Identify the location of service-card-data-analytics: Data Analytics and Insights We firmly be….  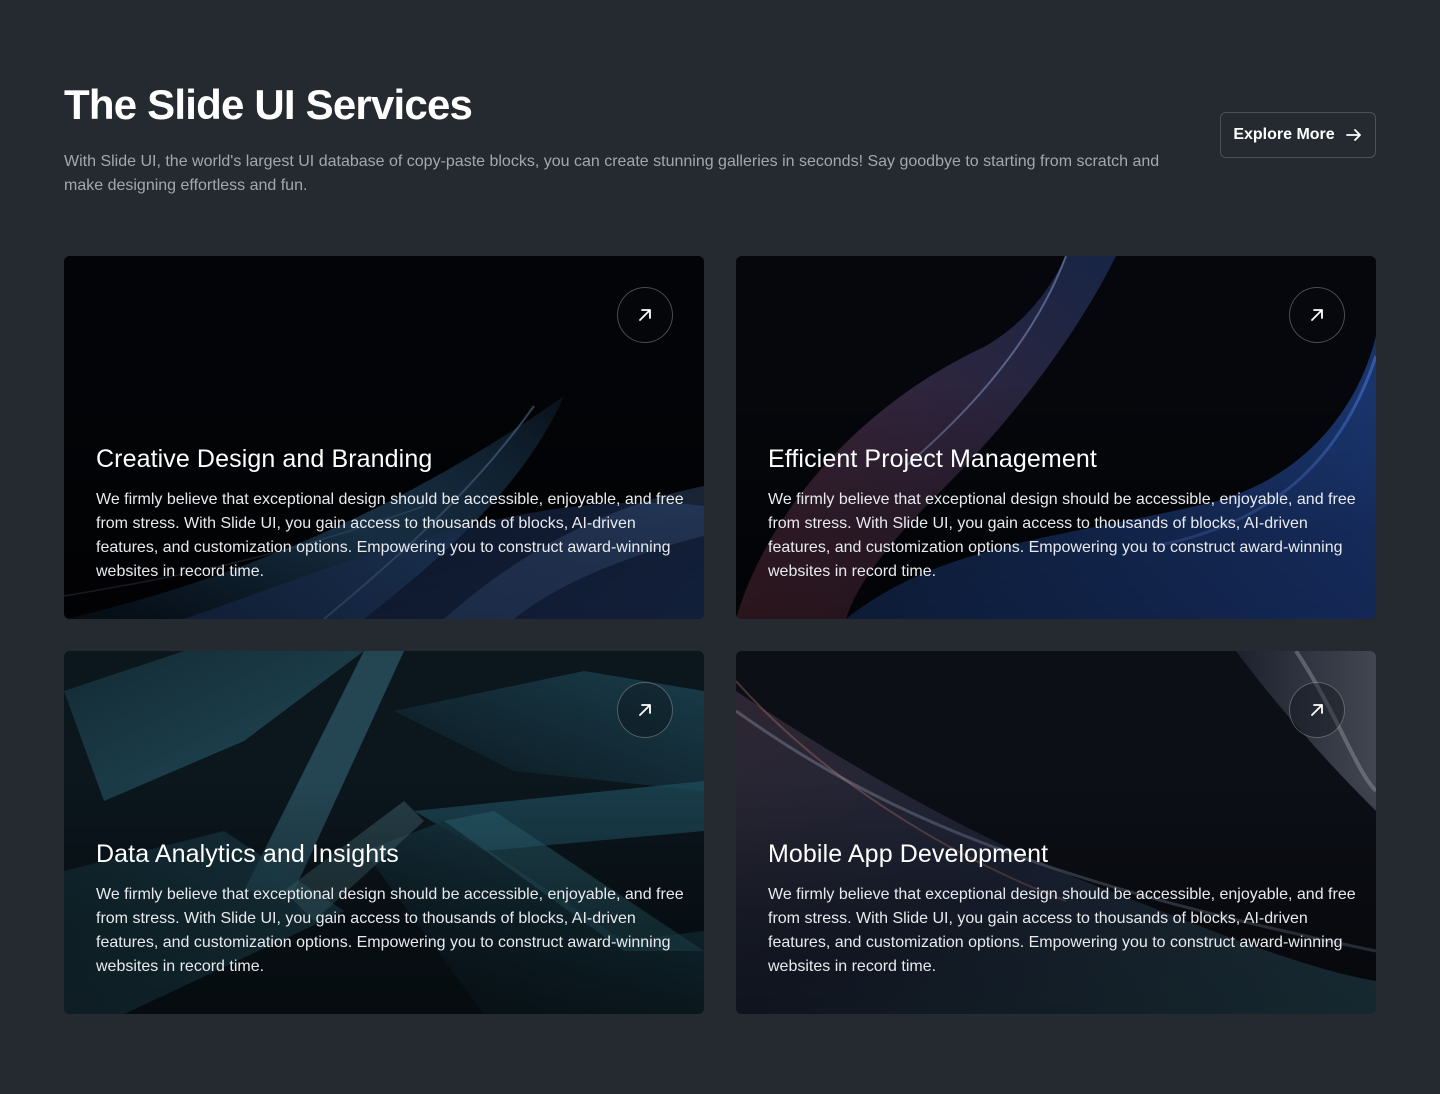
(384, 832).